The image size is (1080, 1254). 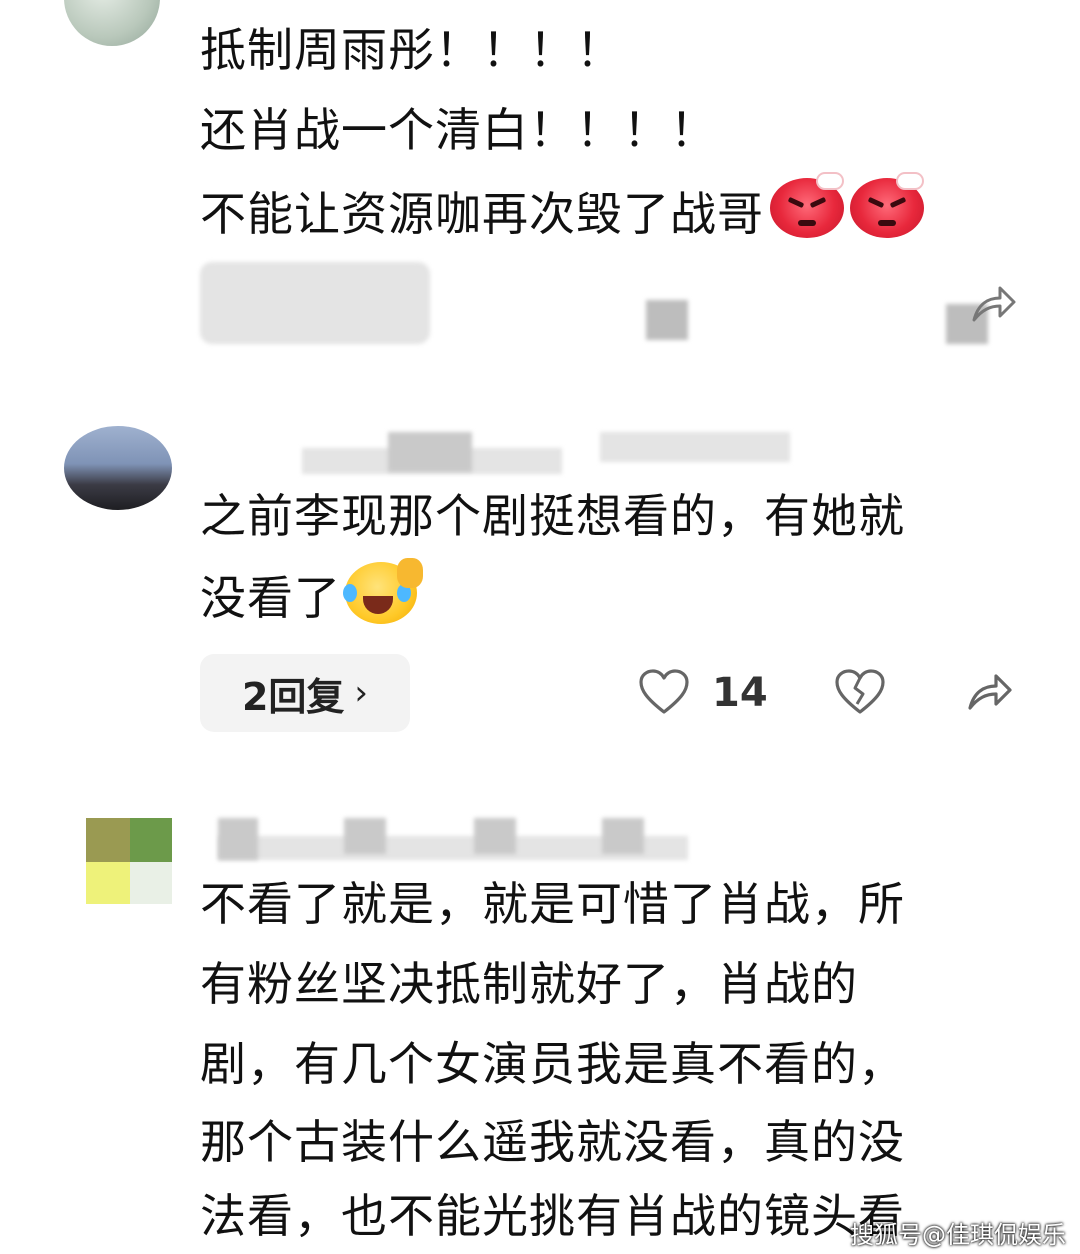 I want to click on comment-text-line: 那个古装什么遥我就没看，真的没, so click(x=552, y=1142).